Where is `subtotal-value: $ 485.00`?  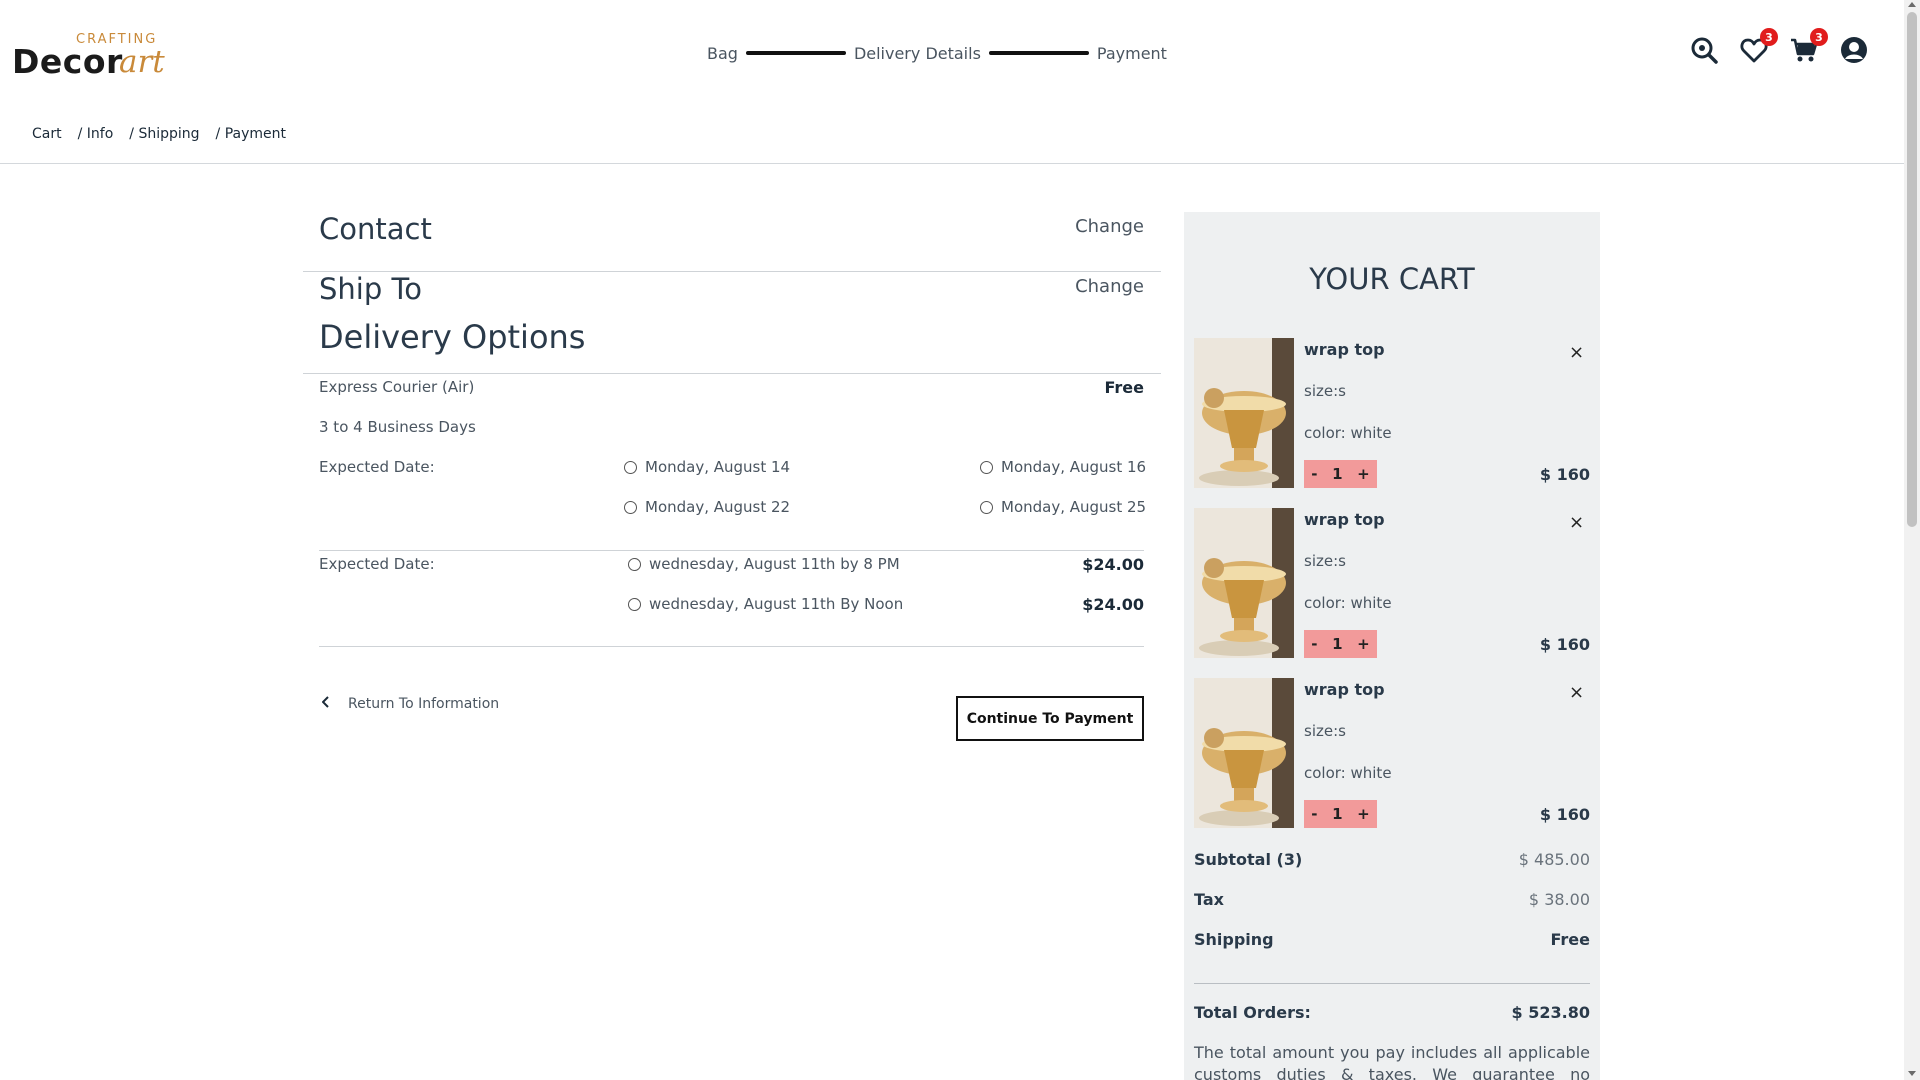
subtotal-value: $ 485.00 is located at coordinates (1554, 859).